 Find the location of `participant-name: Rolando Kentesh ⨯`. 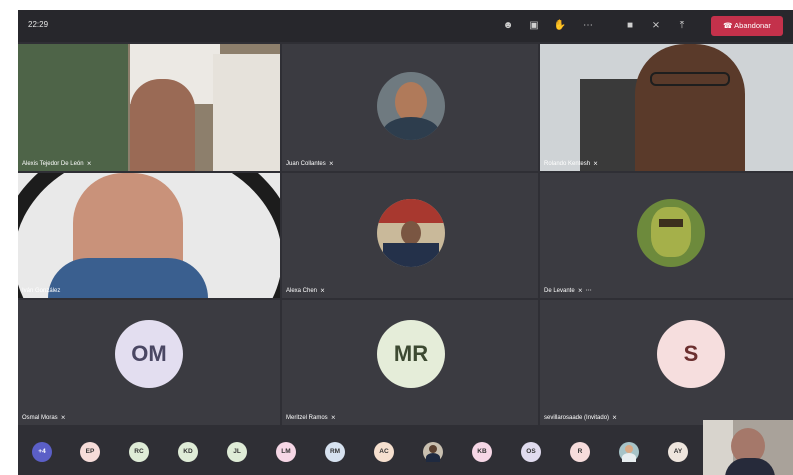

participant-name: Rolando Kentesh ⨯ is located at coordinates (571, 164).